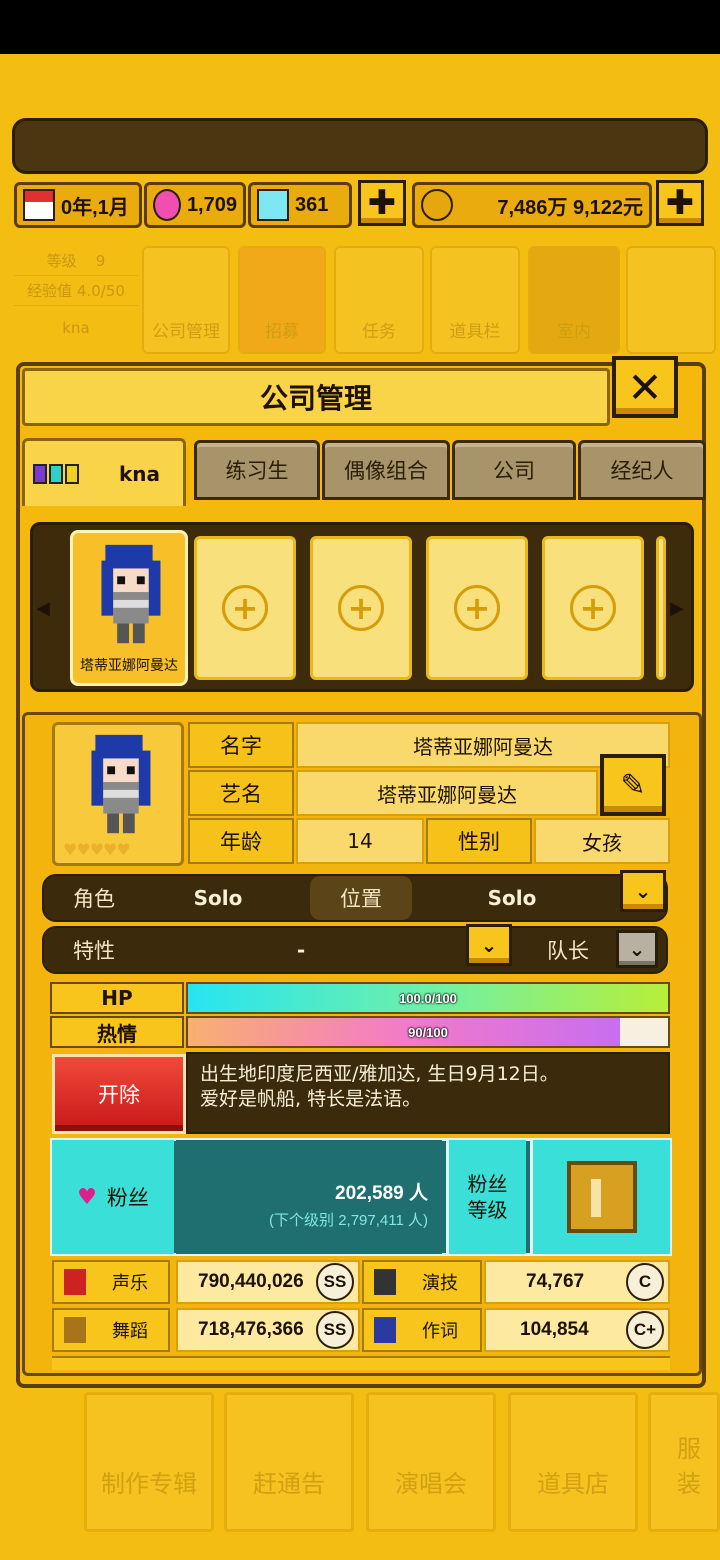 The height and width of the screenshot is (1560, 720). Describe the element at coordinates (241, 793) in the screenshot. I see `stage-name-label: 艺名` at that location.